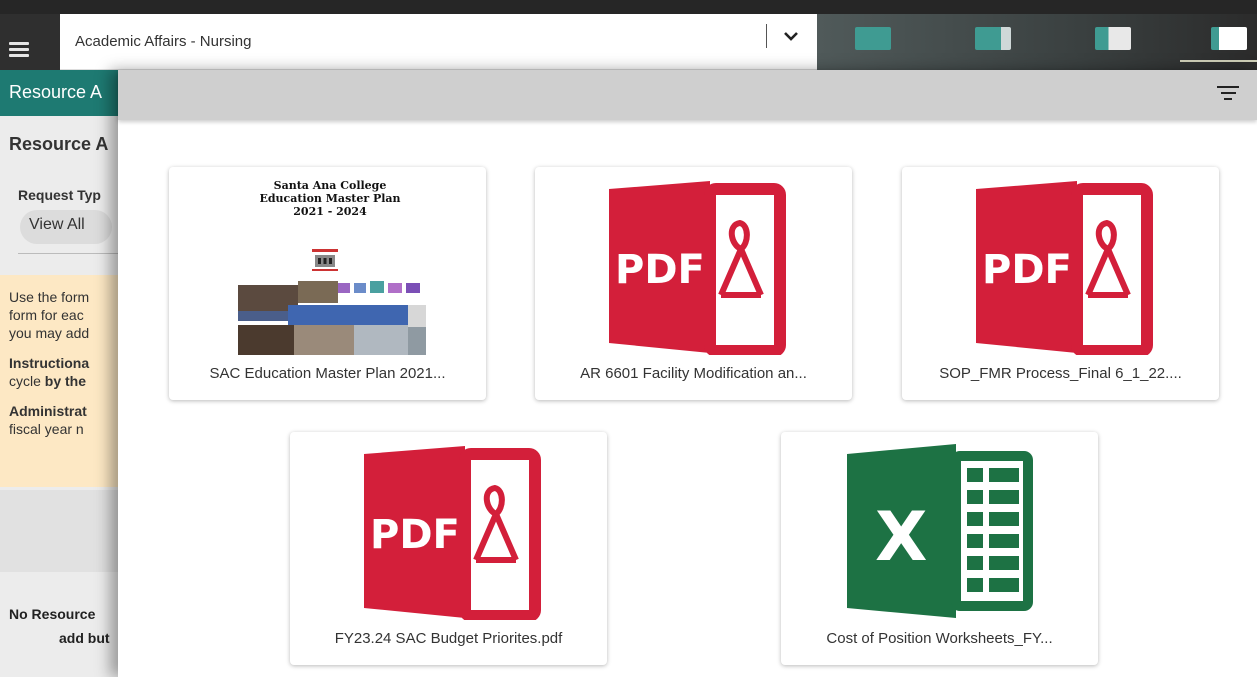 The width and height of the screenshot is (1257, 677). Describe the element at coordinates (1218, 61) in the screenshot. I see `active-view-indicator` at that location.